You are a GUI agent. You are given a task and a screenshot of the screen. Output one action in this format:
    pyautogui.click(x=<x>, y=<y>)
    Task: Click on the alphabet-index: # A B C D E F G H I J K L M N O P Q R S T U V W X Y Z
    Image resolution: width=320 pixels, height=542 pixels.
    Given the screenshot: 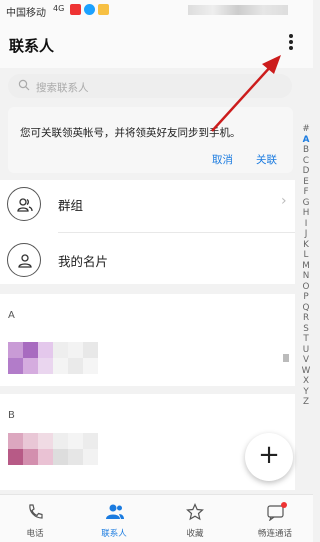 What is the action you would take?
    pyautogui.click(x=306, y=266)
    